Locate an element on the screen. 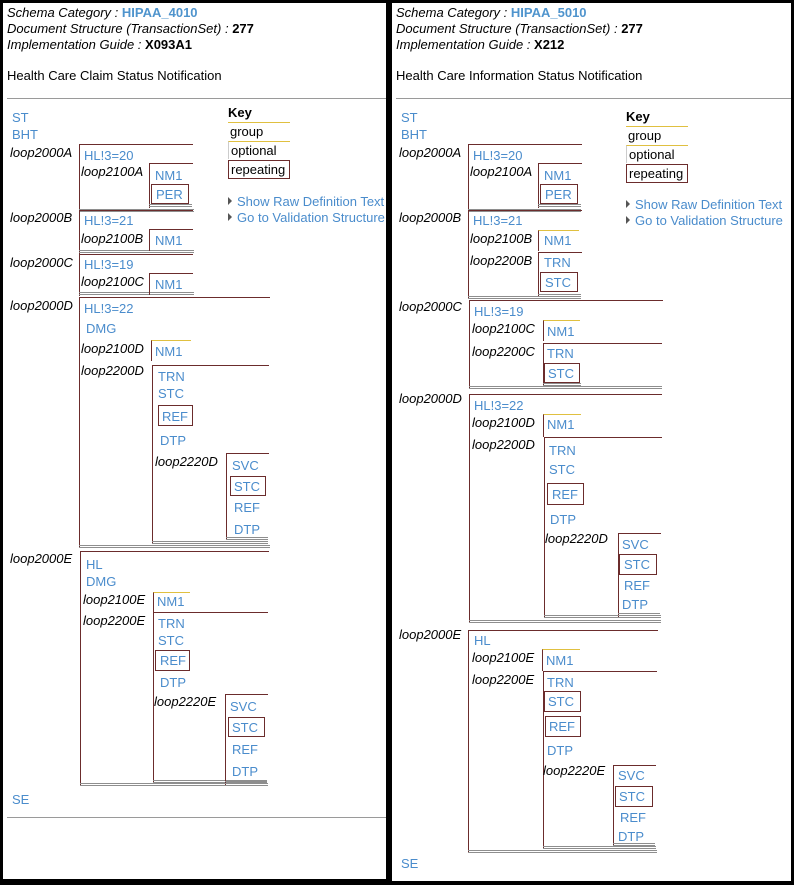 The image size is (794, 885). loop-2200b: loop2200B is located at coordinates (501, 261).